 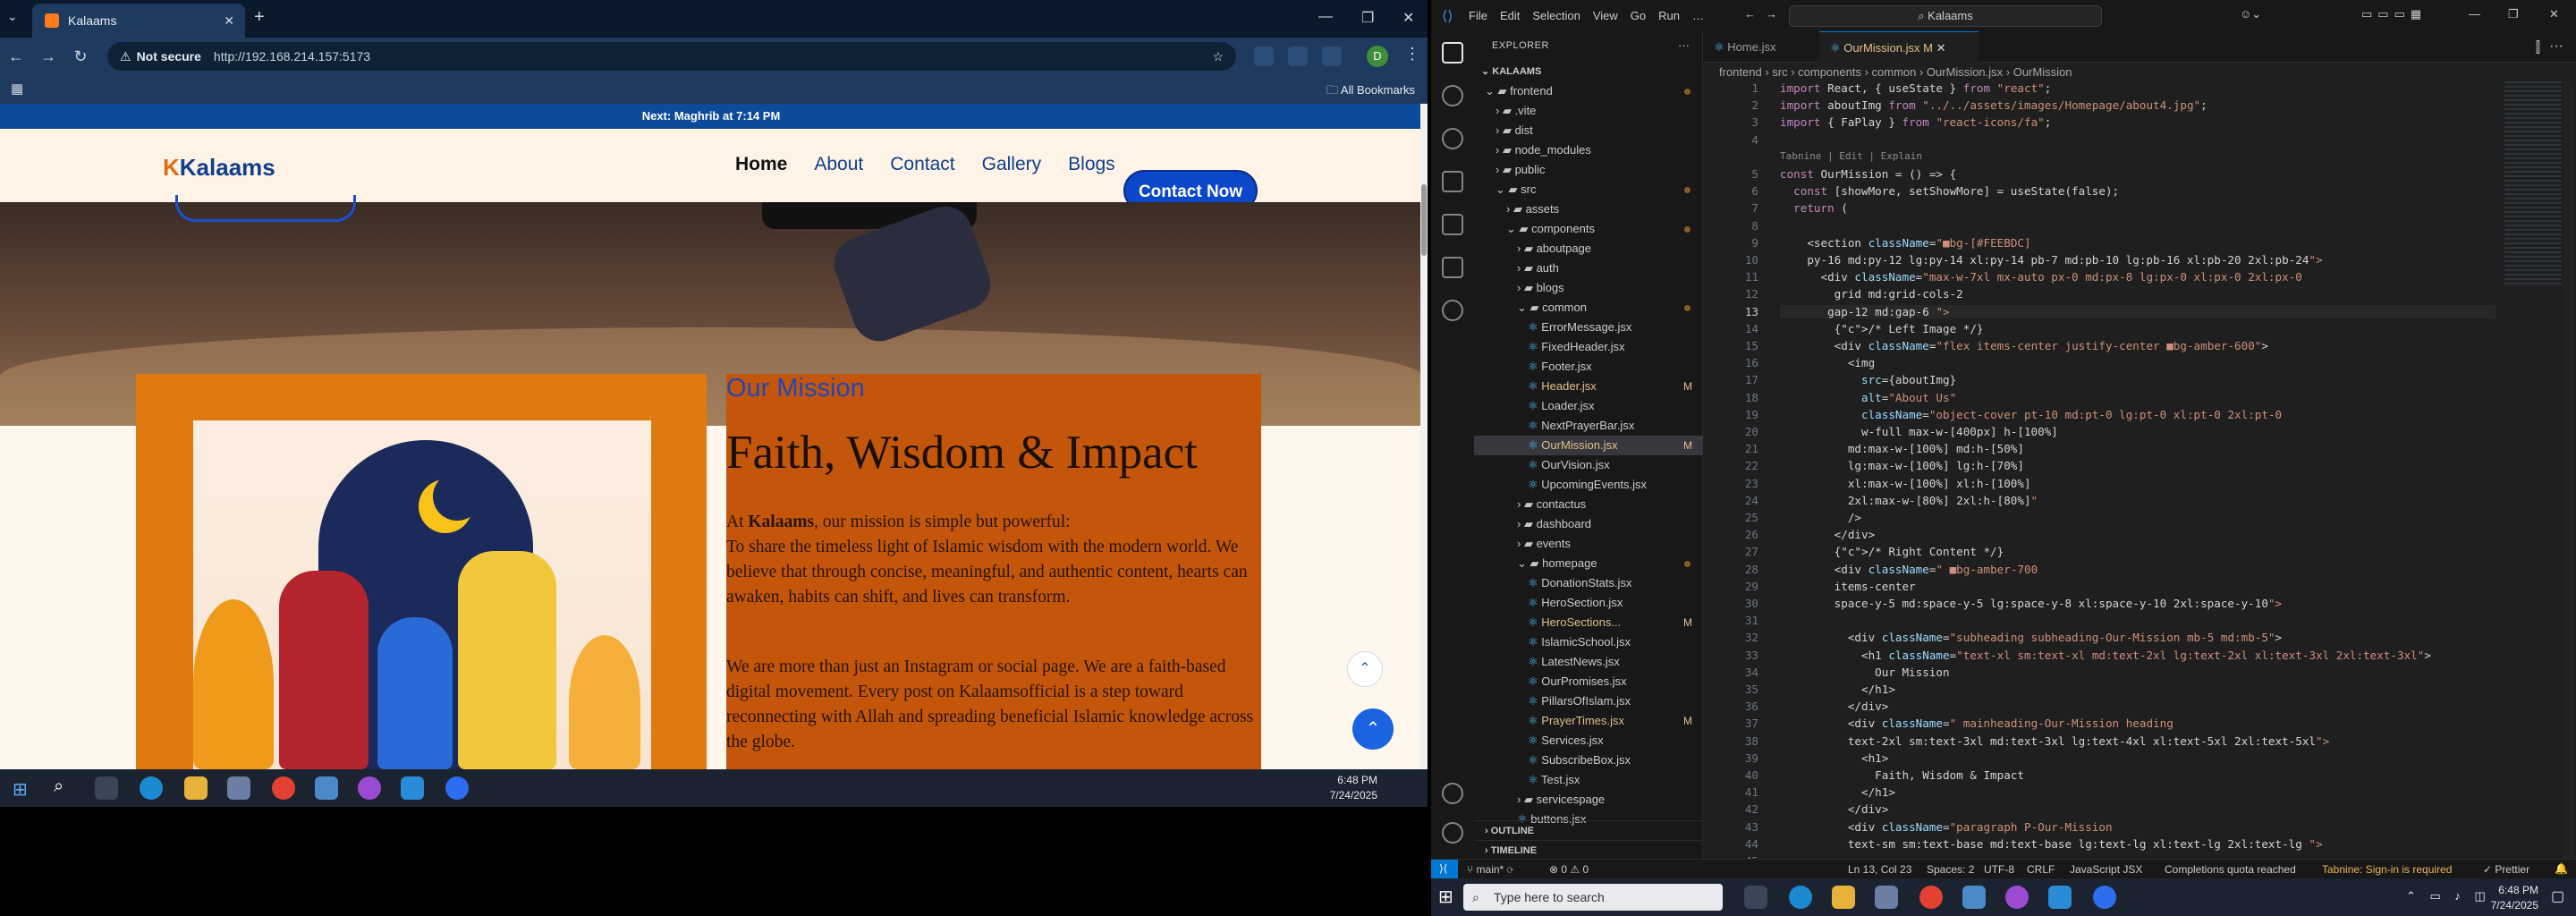 I want to click on account-icon, so click(x=1452, y=793).